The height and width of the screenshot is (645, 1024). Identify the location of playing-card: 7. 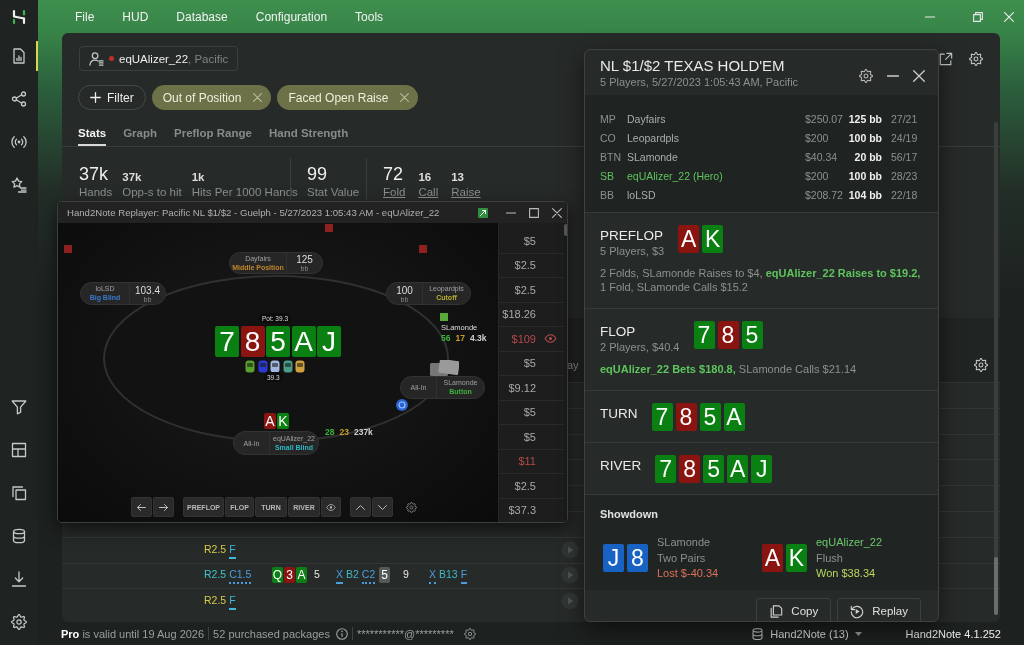
(666, 469).